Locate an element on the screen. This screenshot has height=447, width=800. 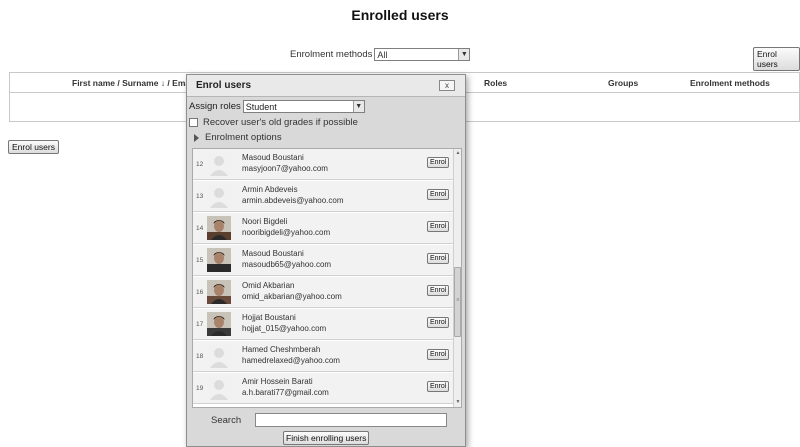
grip-icon: ≡ is located at coordinates (458, 300).